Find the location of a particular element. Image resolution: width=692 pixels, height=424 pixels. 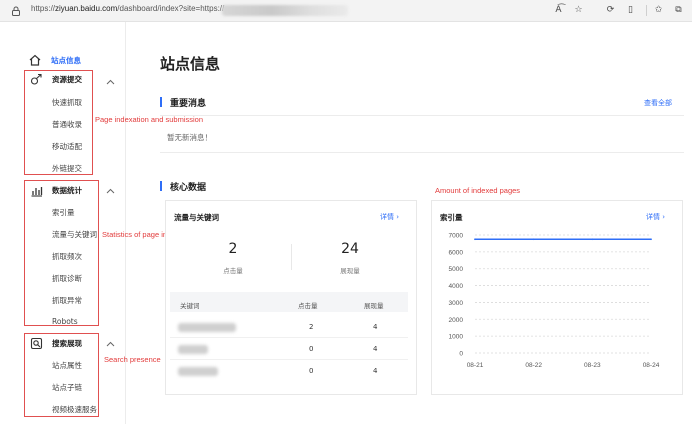

section-title-important: 重要消息 is located at coordinates (188, 104).